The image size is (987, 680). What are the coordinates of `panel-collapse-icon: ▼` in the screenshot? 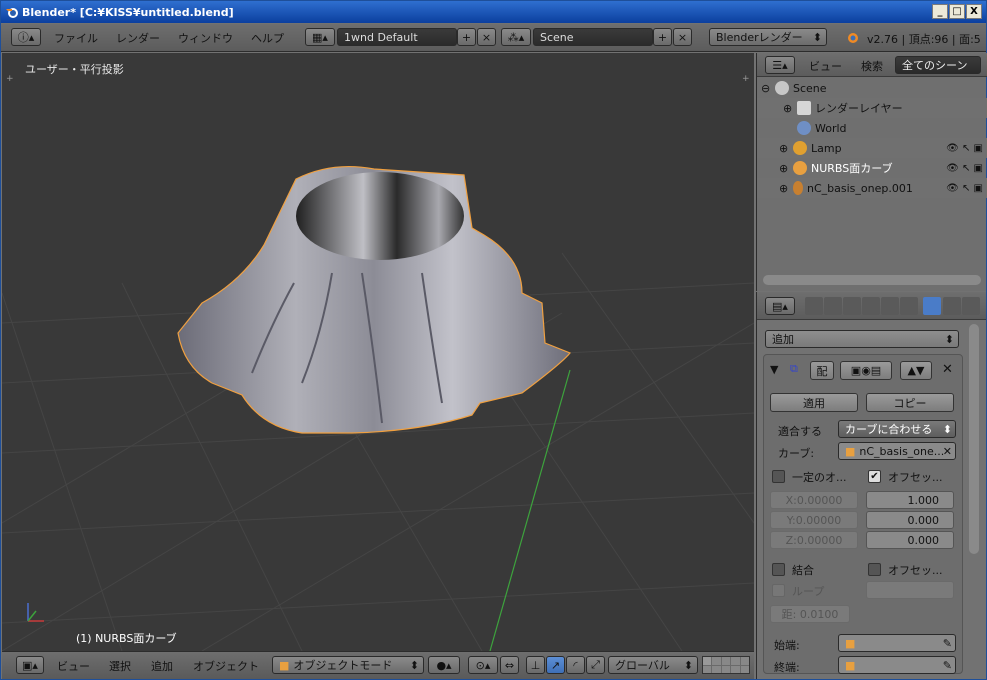 It's located at (774, 369).